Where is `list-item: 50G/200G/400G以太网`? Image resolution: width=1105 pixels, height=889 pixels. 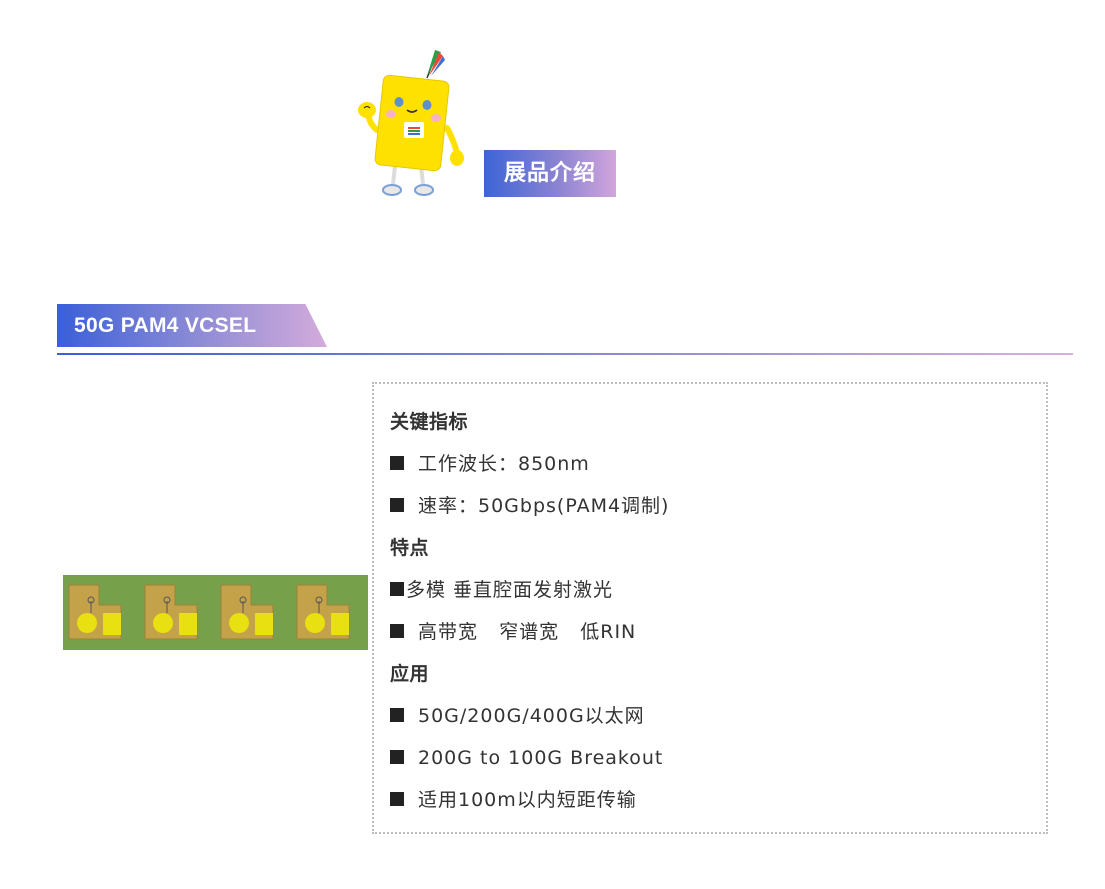
list-item: 50G/200G/400G以太网 is located at coordinates (517, 716).